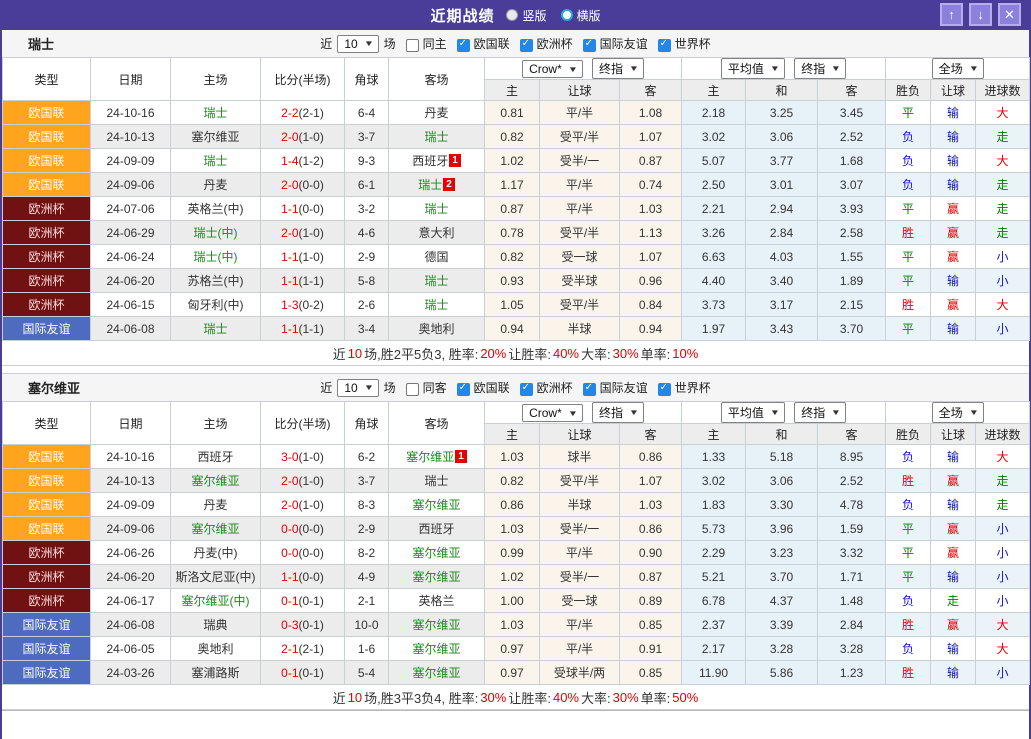 The image size is (1031, 739). Describe the element at coordinates (529, 698) in the screenshot. I see `summary-text: 让胜率:` at that location.